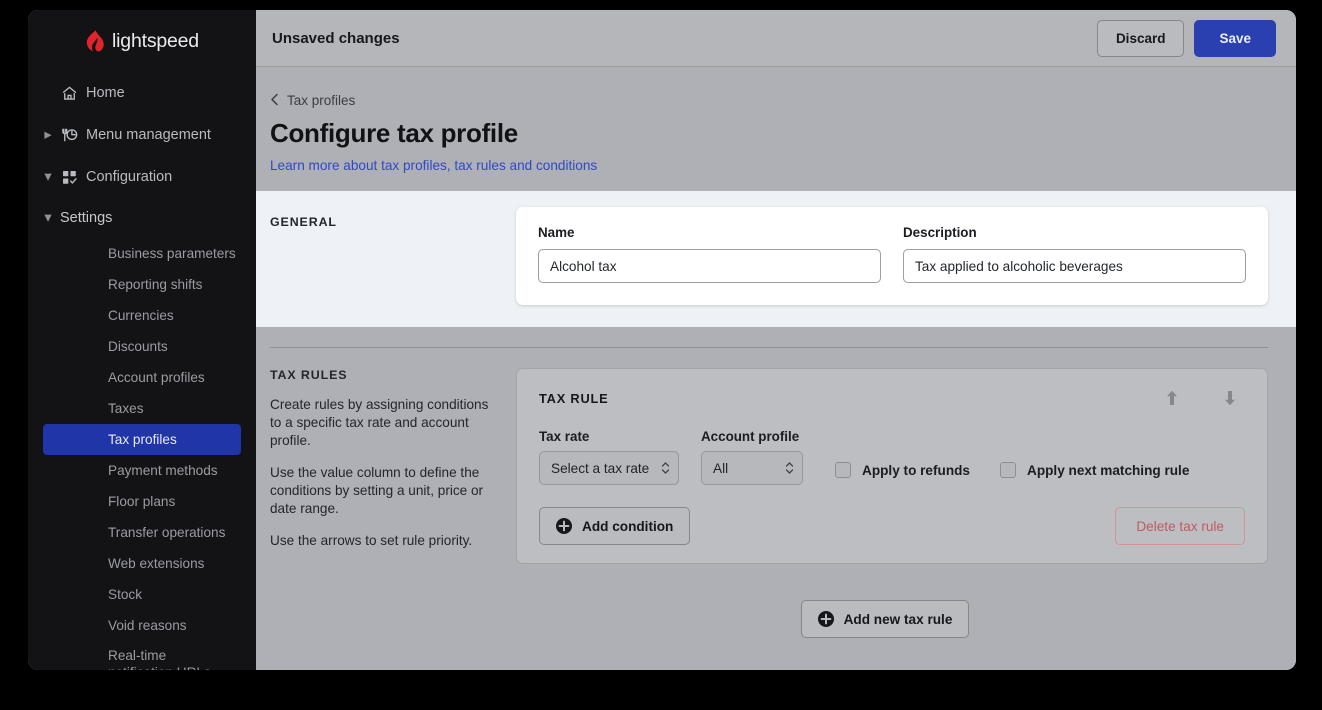 This screenshot has width=1322, height=710. I want to click on name-input, so click(709, 266).